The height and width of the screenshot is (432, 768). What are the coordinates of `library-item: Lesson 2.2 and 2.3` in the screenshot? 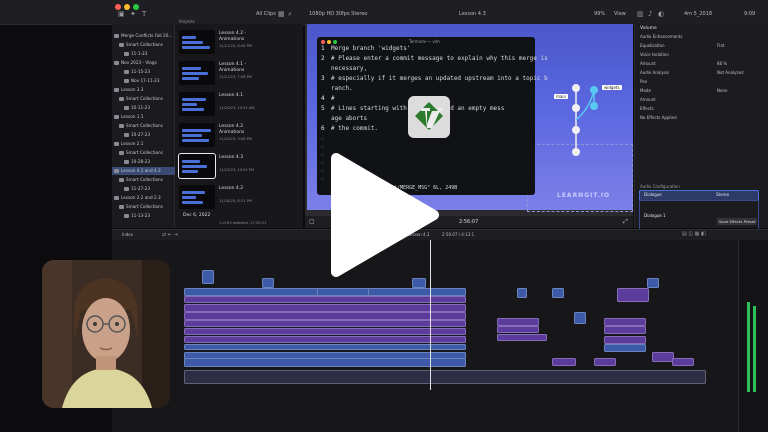 It's located at (144, 198).